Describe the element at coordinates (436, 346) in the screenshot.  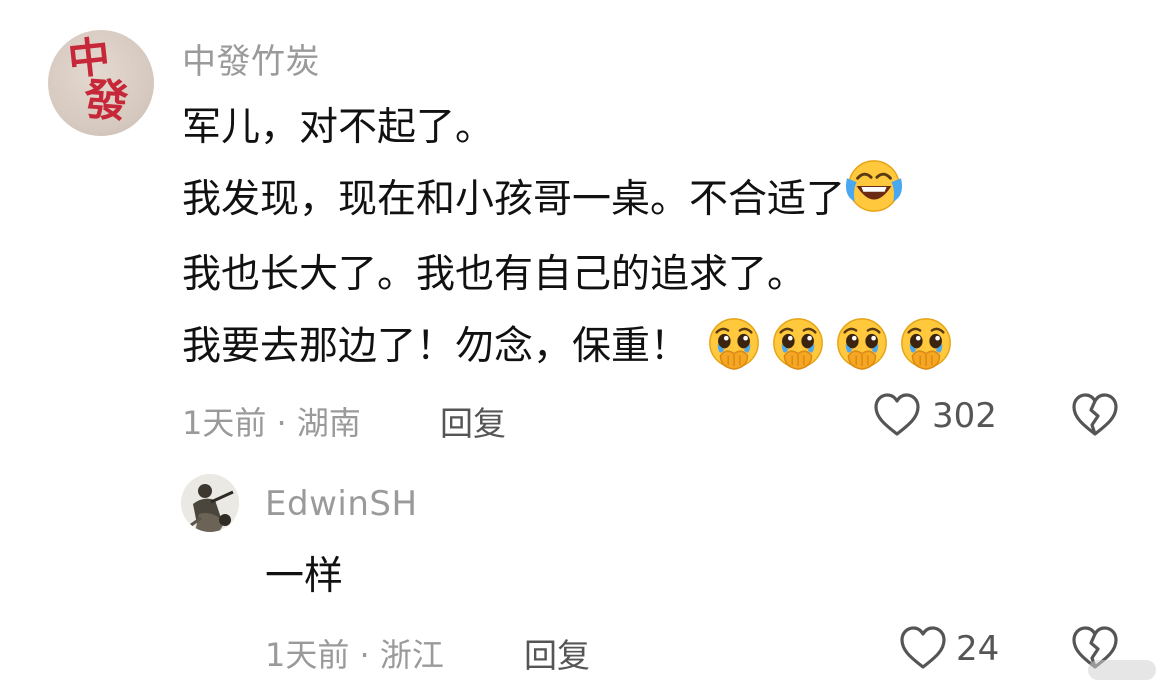
I see `comment-line-4-text: 我要去那边了！勿念，保重！` at that location.